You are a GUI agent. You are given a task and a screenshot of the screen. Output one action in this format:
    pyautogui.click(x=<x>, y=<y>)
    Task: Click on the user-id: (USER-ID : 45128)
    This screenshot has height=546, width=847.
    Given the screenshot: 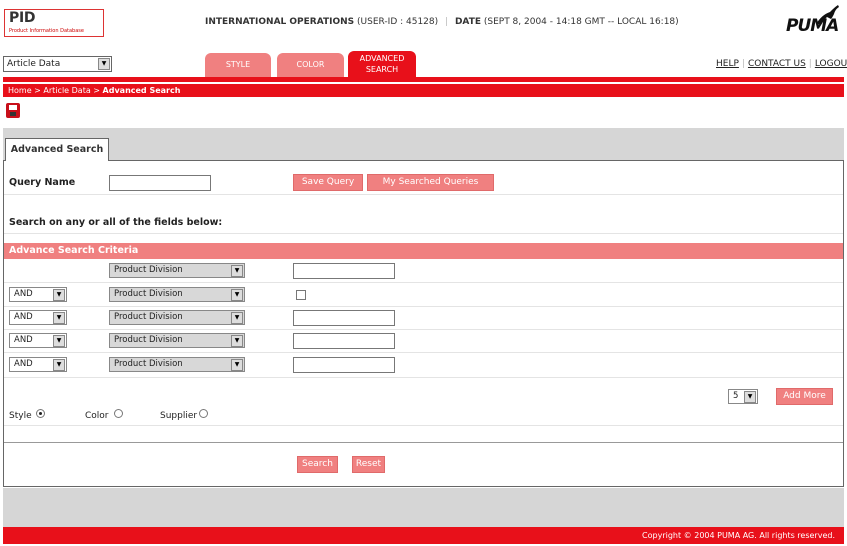 What is the action you would take?
    pyautogui.click(x=398, y=22)
    